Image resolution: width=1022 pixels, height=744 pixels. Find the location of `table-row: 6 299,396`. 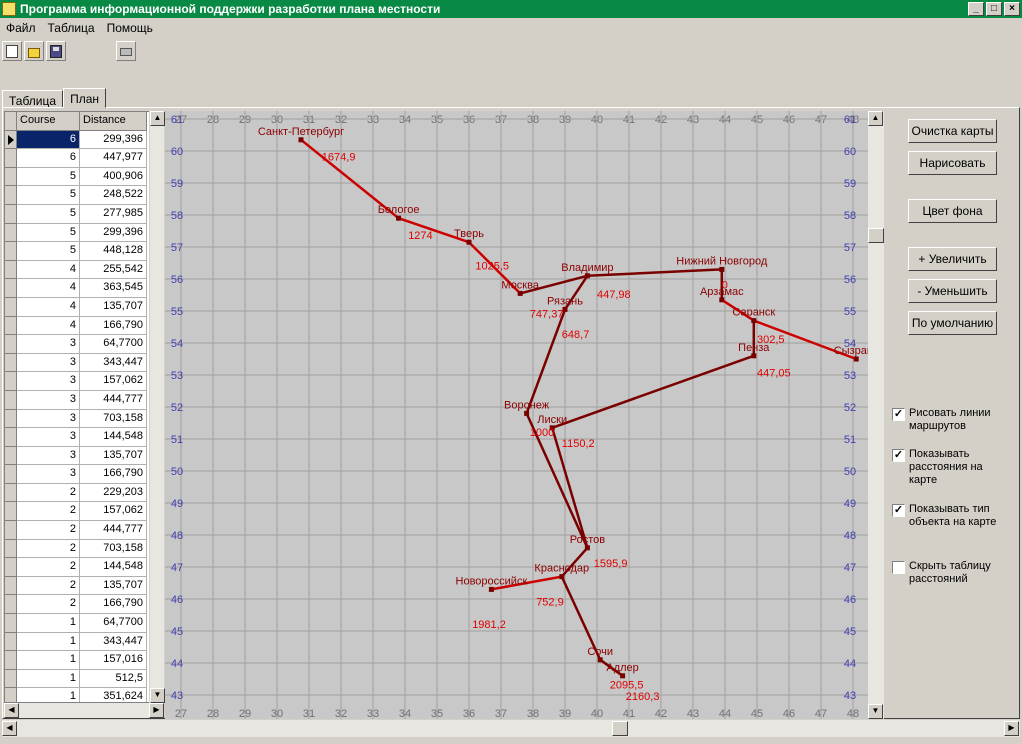

table-row: 6 299,396 is located at coordinates (84, 140).